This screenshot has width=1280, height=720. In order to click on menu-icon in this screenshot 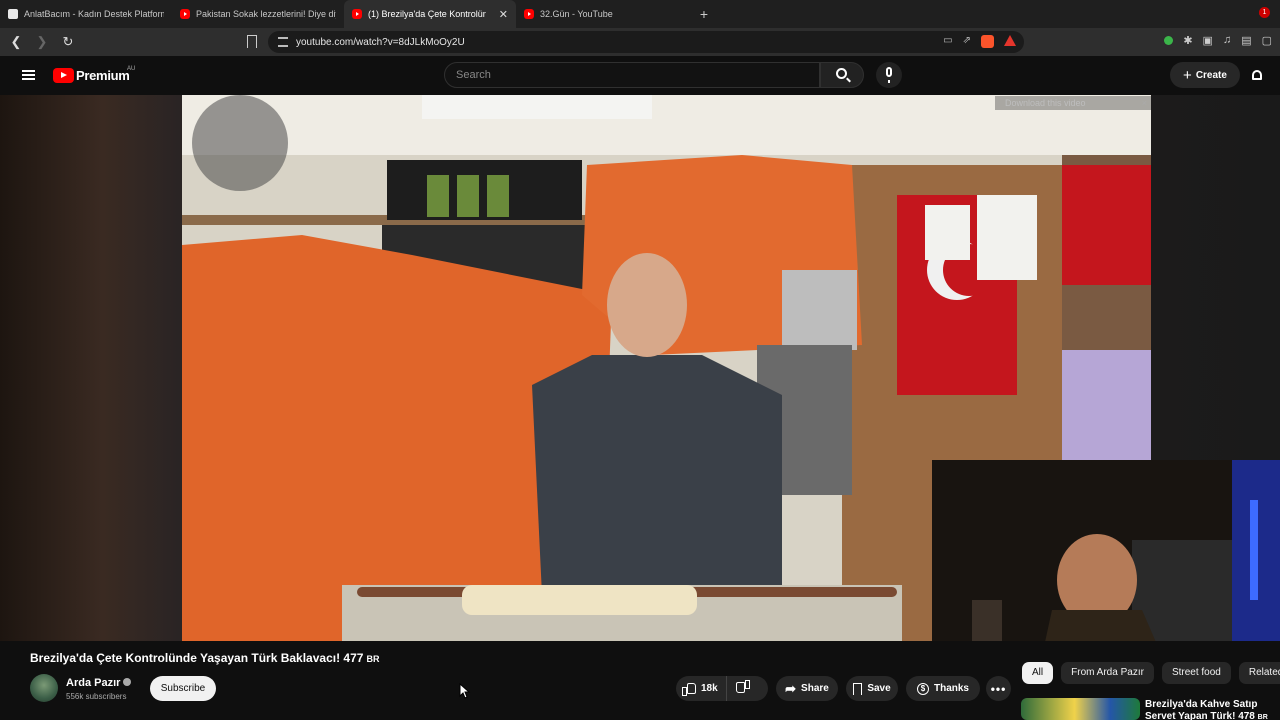, I will do `click(28, 75)`.